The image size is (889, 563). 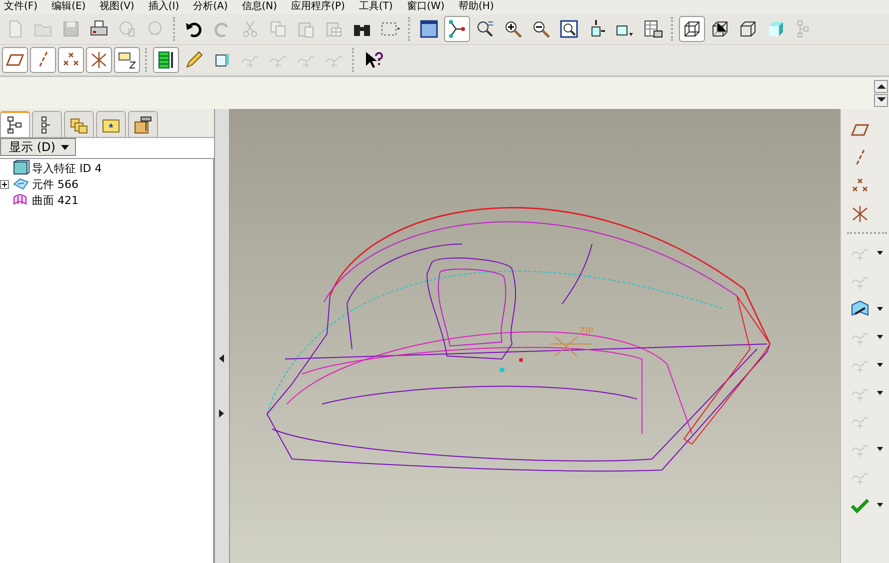 I want to click on menu-item: 应用程序(P), so click(x=318, y=7).